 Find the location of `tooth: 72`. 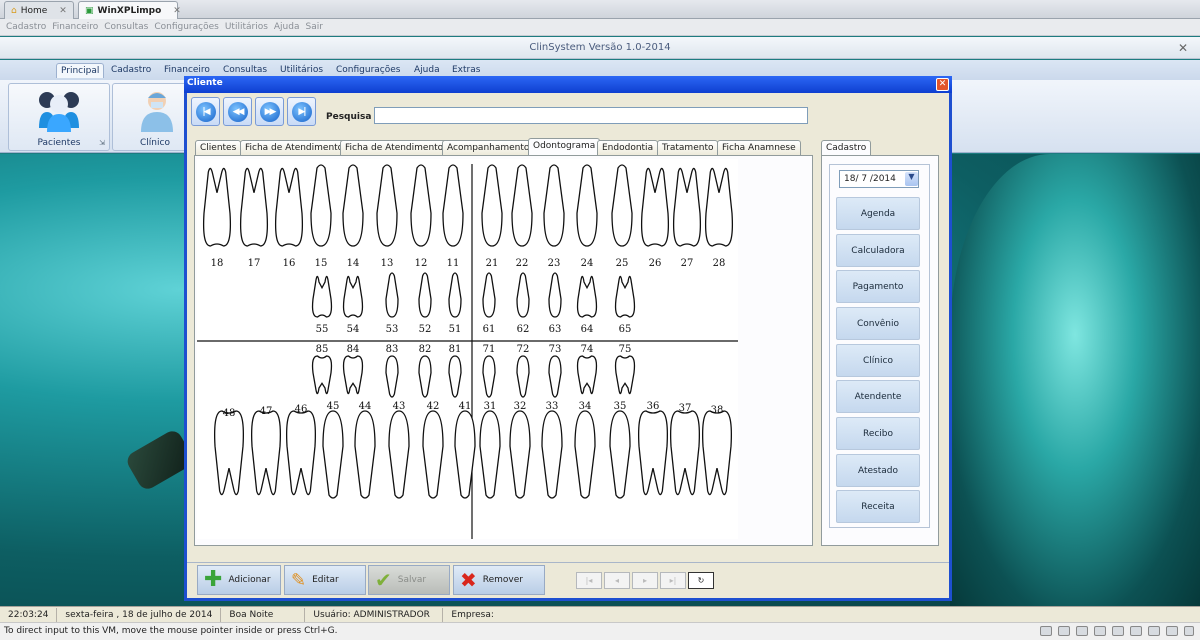

tooth: 72 is located at coordinates (523, 371).